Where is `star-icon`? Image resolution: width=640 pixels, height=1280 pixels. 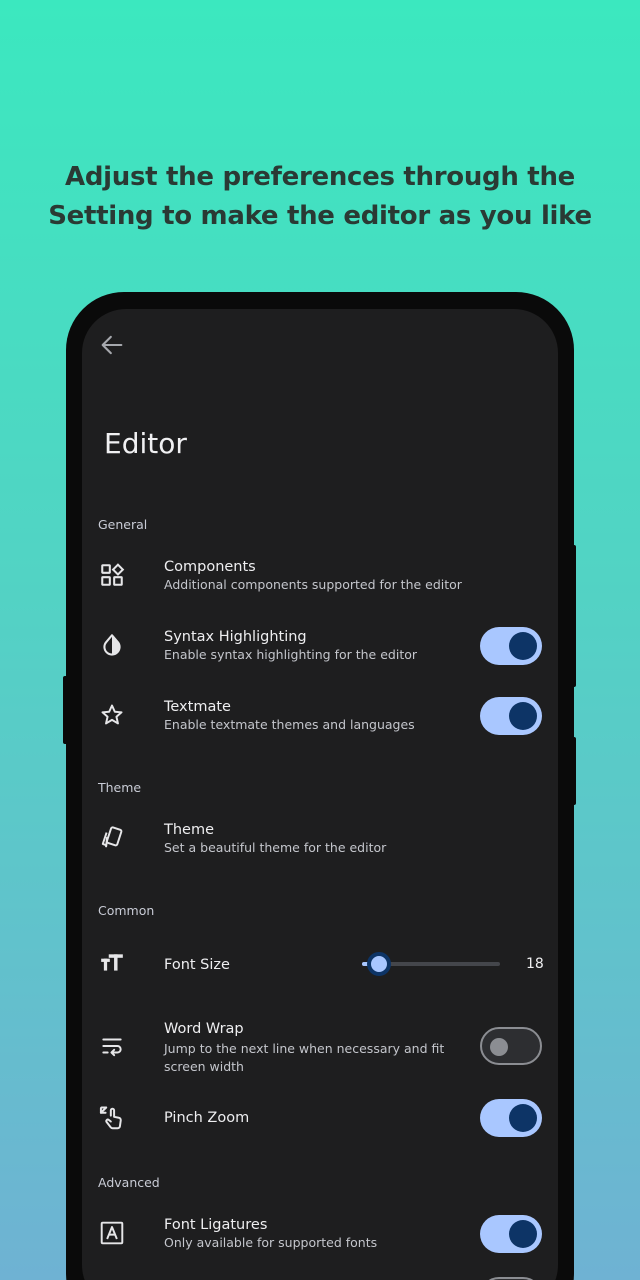 star-icon is located at coordinates (112, 715).